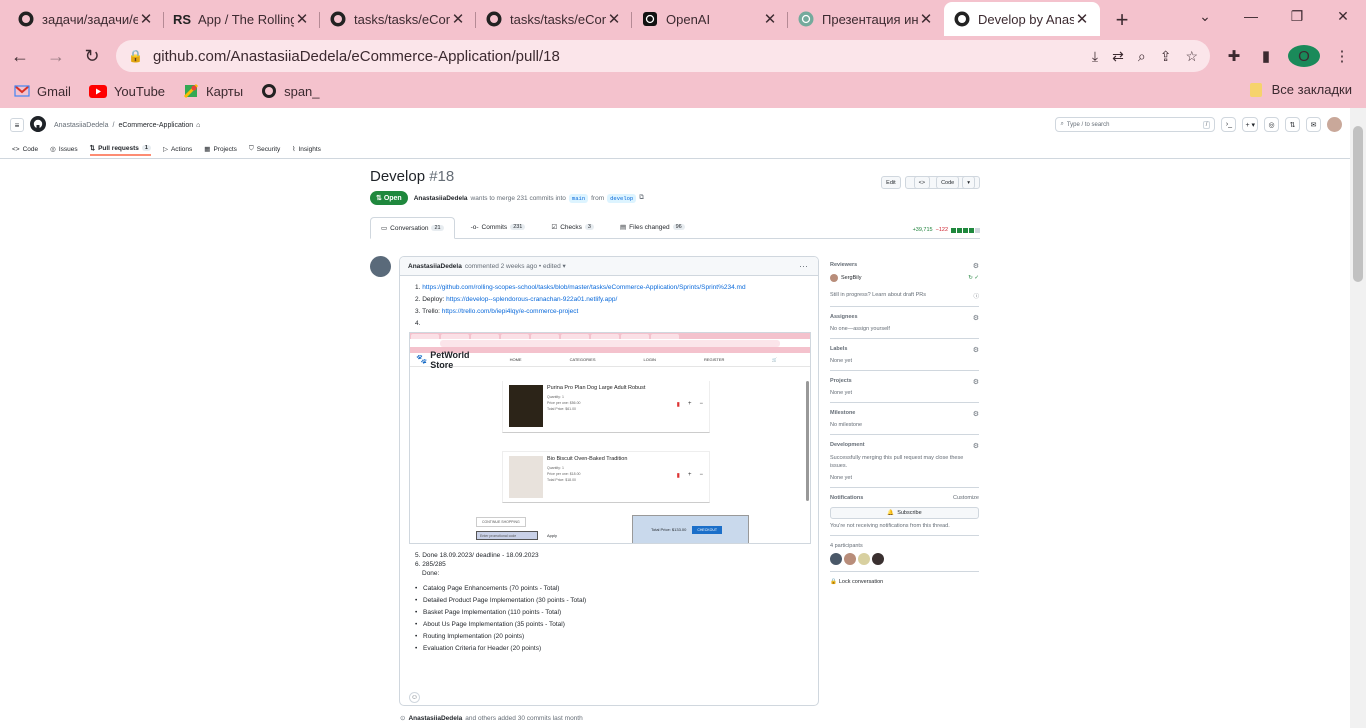 Image resolution: width=1366 pixels, height=728 pixels. I want to click on tab-issues: ◎ Issues, so click(63, 149).